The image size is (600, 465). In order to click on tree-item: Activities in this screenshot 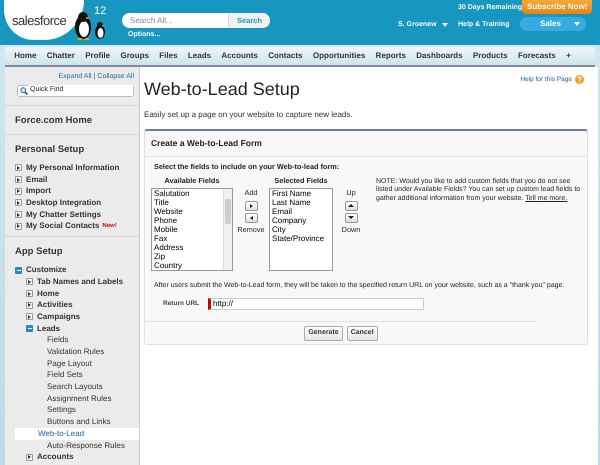, I will do `click(72, 305)`.